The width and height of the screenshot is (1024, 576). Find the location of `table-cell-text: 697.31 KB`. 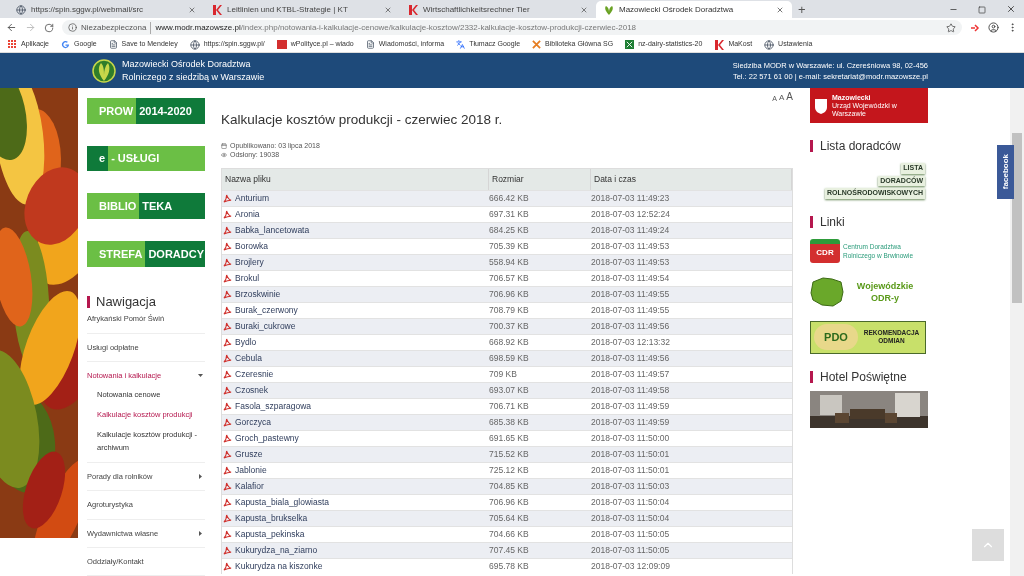

table-cell-text: 697.31 KB is located at coordinates (509, 215).